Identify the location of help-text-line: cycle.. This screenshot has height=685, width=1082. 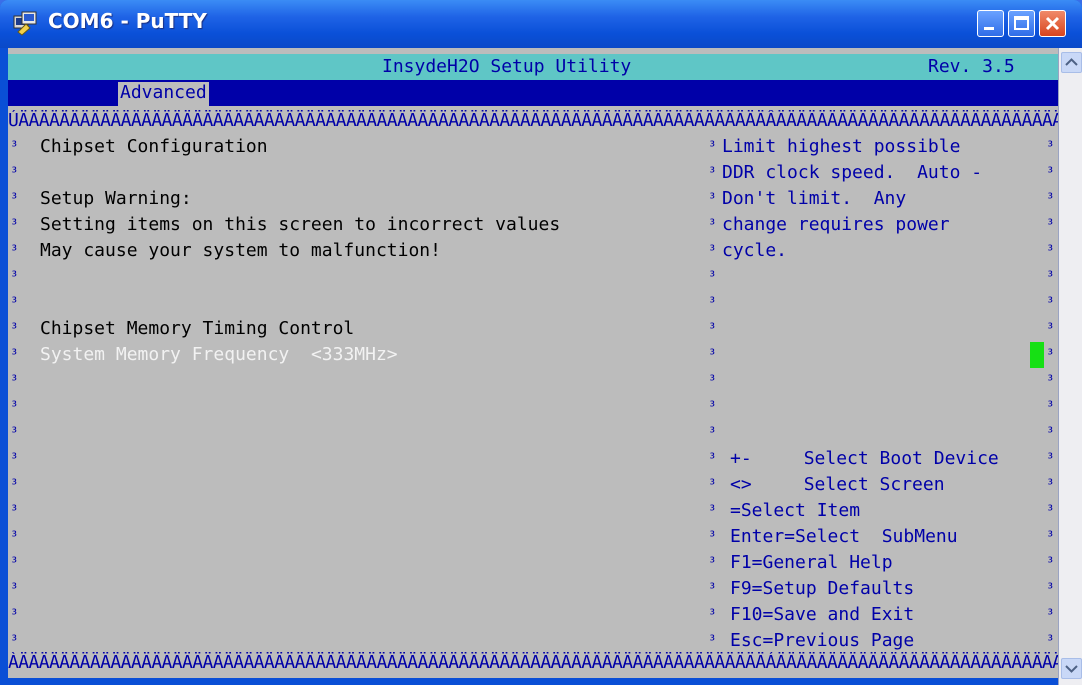
(755, 250).